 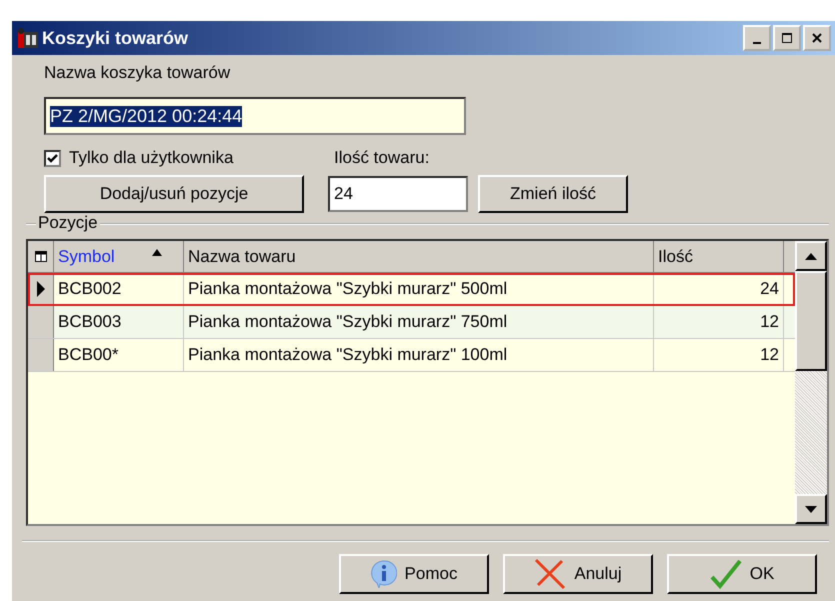 I want to click on minimize-button, so click(x=757, y=38).